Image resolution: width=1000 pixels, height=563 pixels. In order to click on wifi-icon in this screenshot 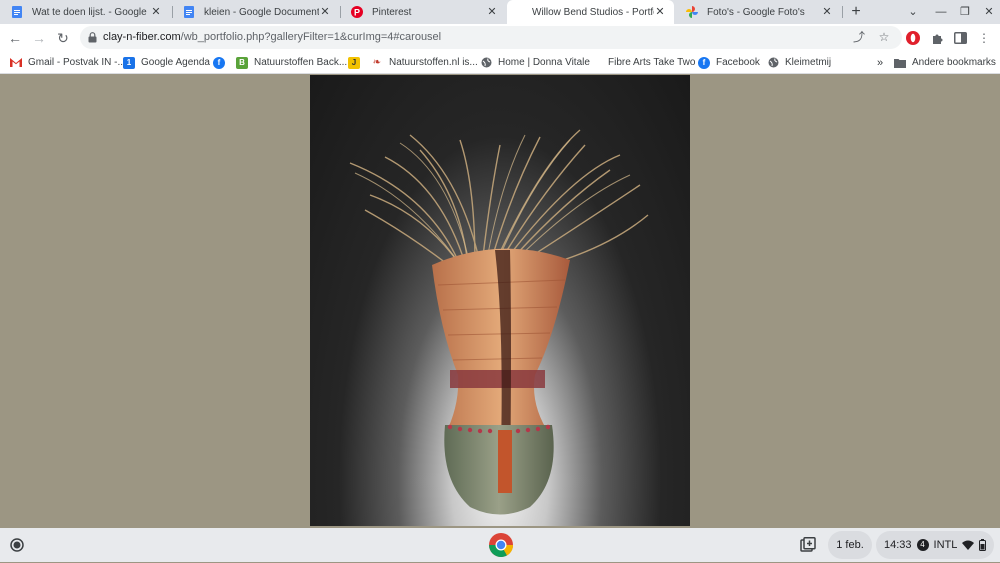, I will do `click(968, 545)`.